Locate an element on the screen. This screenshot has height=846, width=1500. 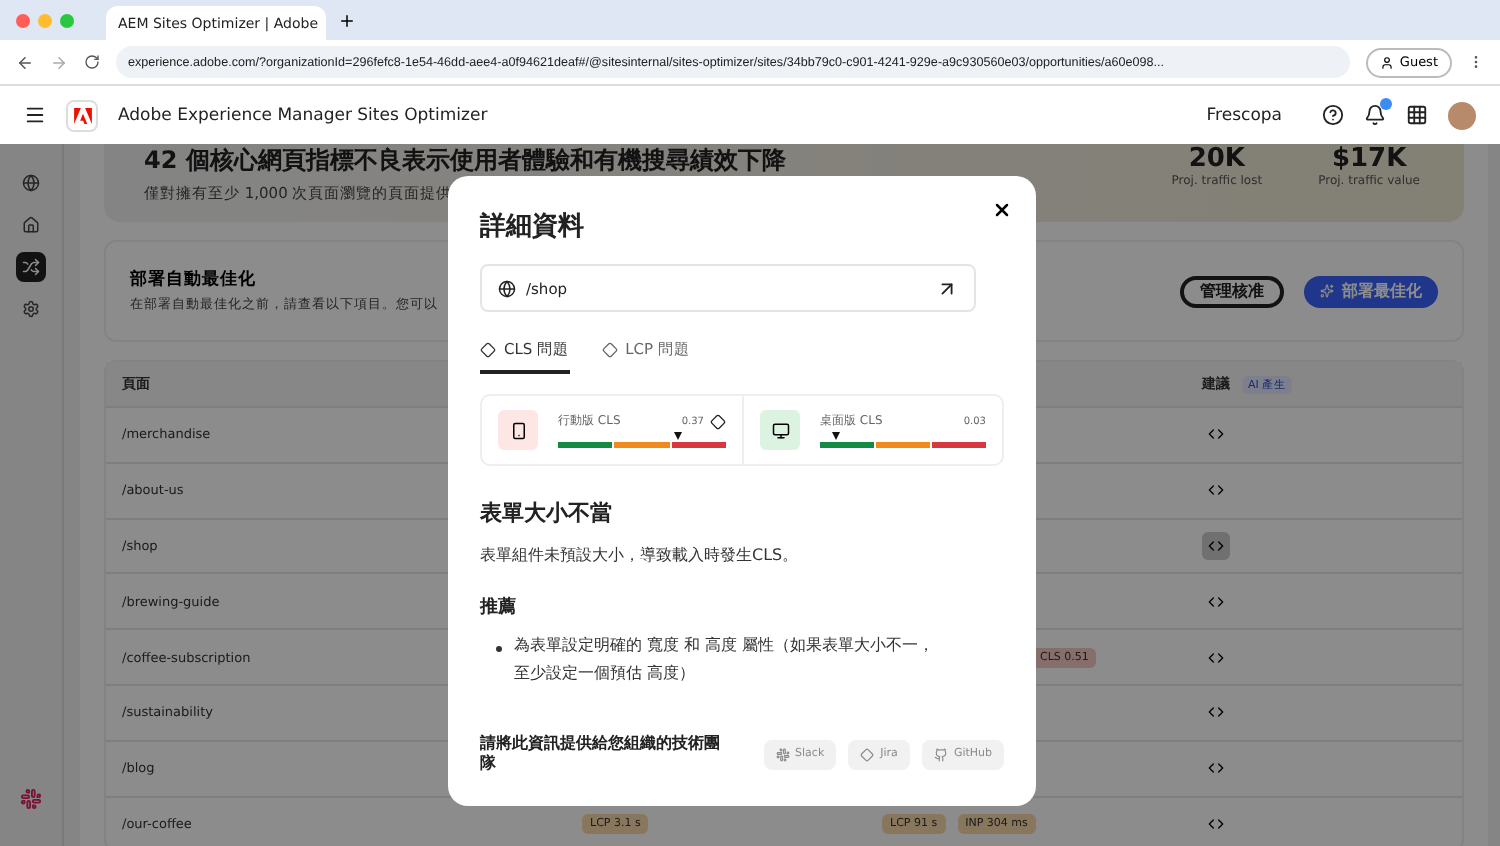
app-title: Adobe Experience Manager Sites Optimizer is located at coordinates (303, 115).